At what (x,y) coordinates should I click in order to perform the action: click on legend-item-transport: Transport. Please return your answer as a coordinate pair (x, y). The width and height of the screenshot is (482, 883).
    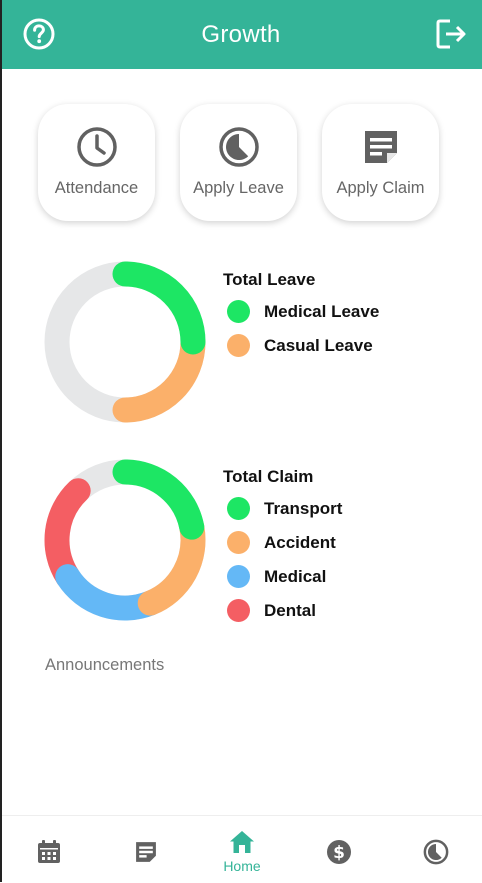
    Looking at the image, I should click on (284, 508).